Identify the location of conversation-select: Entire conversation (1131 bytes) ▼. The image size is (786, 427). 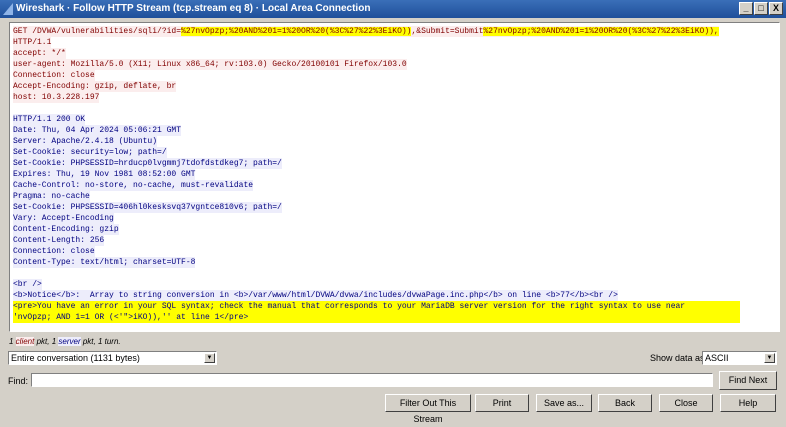
(112, 358).